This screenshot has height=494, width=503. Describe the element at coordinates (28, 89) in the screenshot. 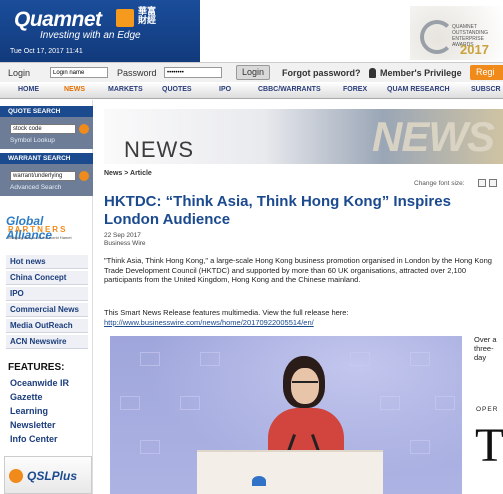

I see `nav-home: HOME` at that location.